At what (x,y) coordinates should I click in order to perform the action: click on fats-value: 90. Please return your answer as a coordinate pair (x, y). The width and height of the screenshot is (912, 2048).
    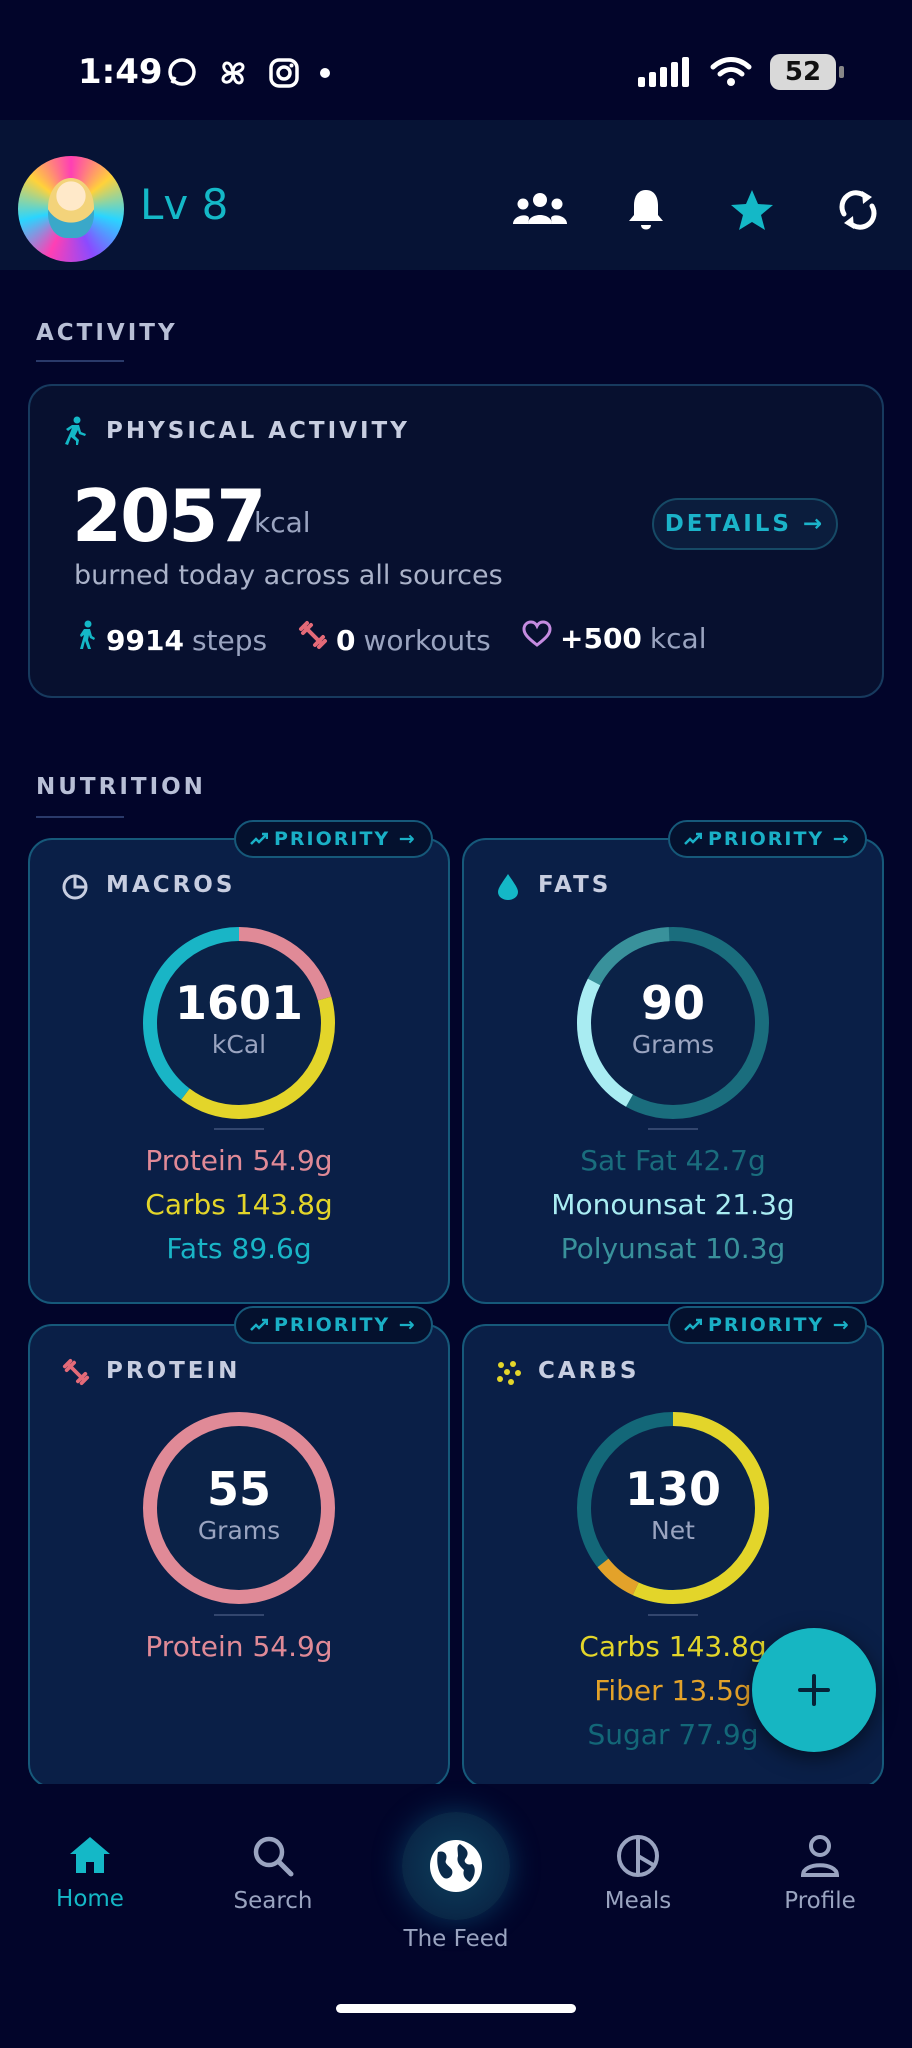
    Looking at the image, I should click on (672, 1003).